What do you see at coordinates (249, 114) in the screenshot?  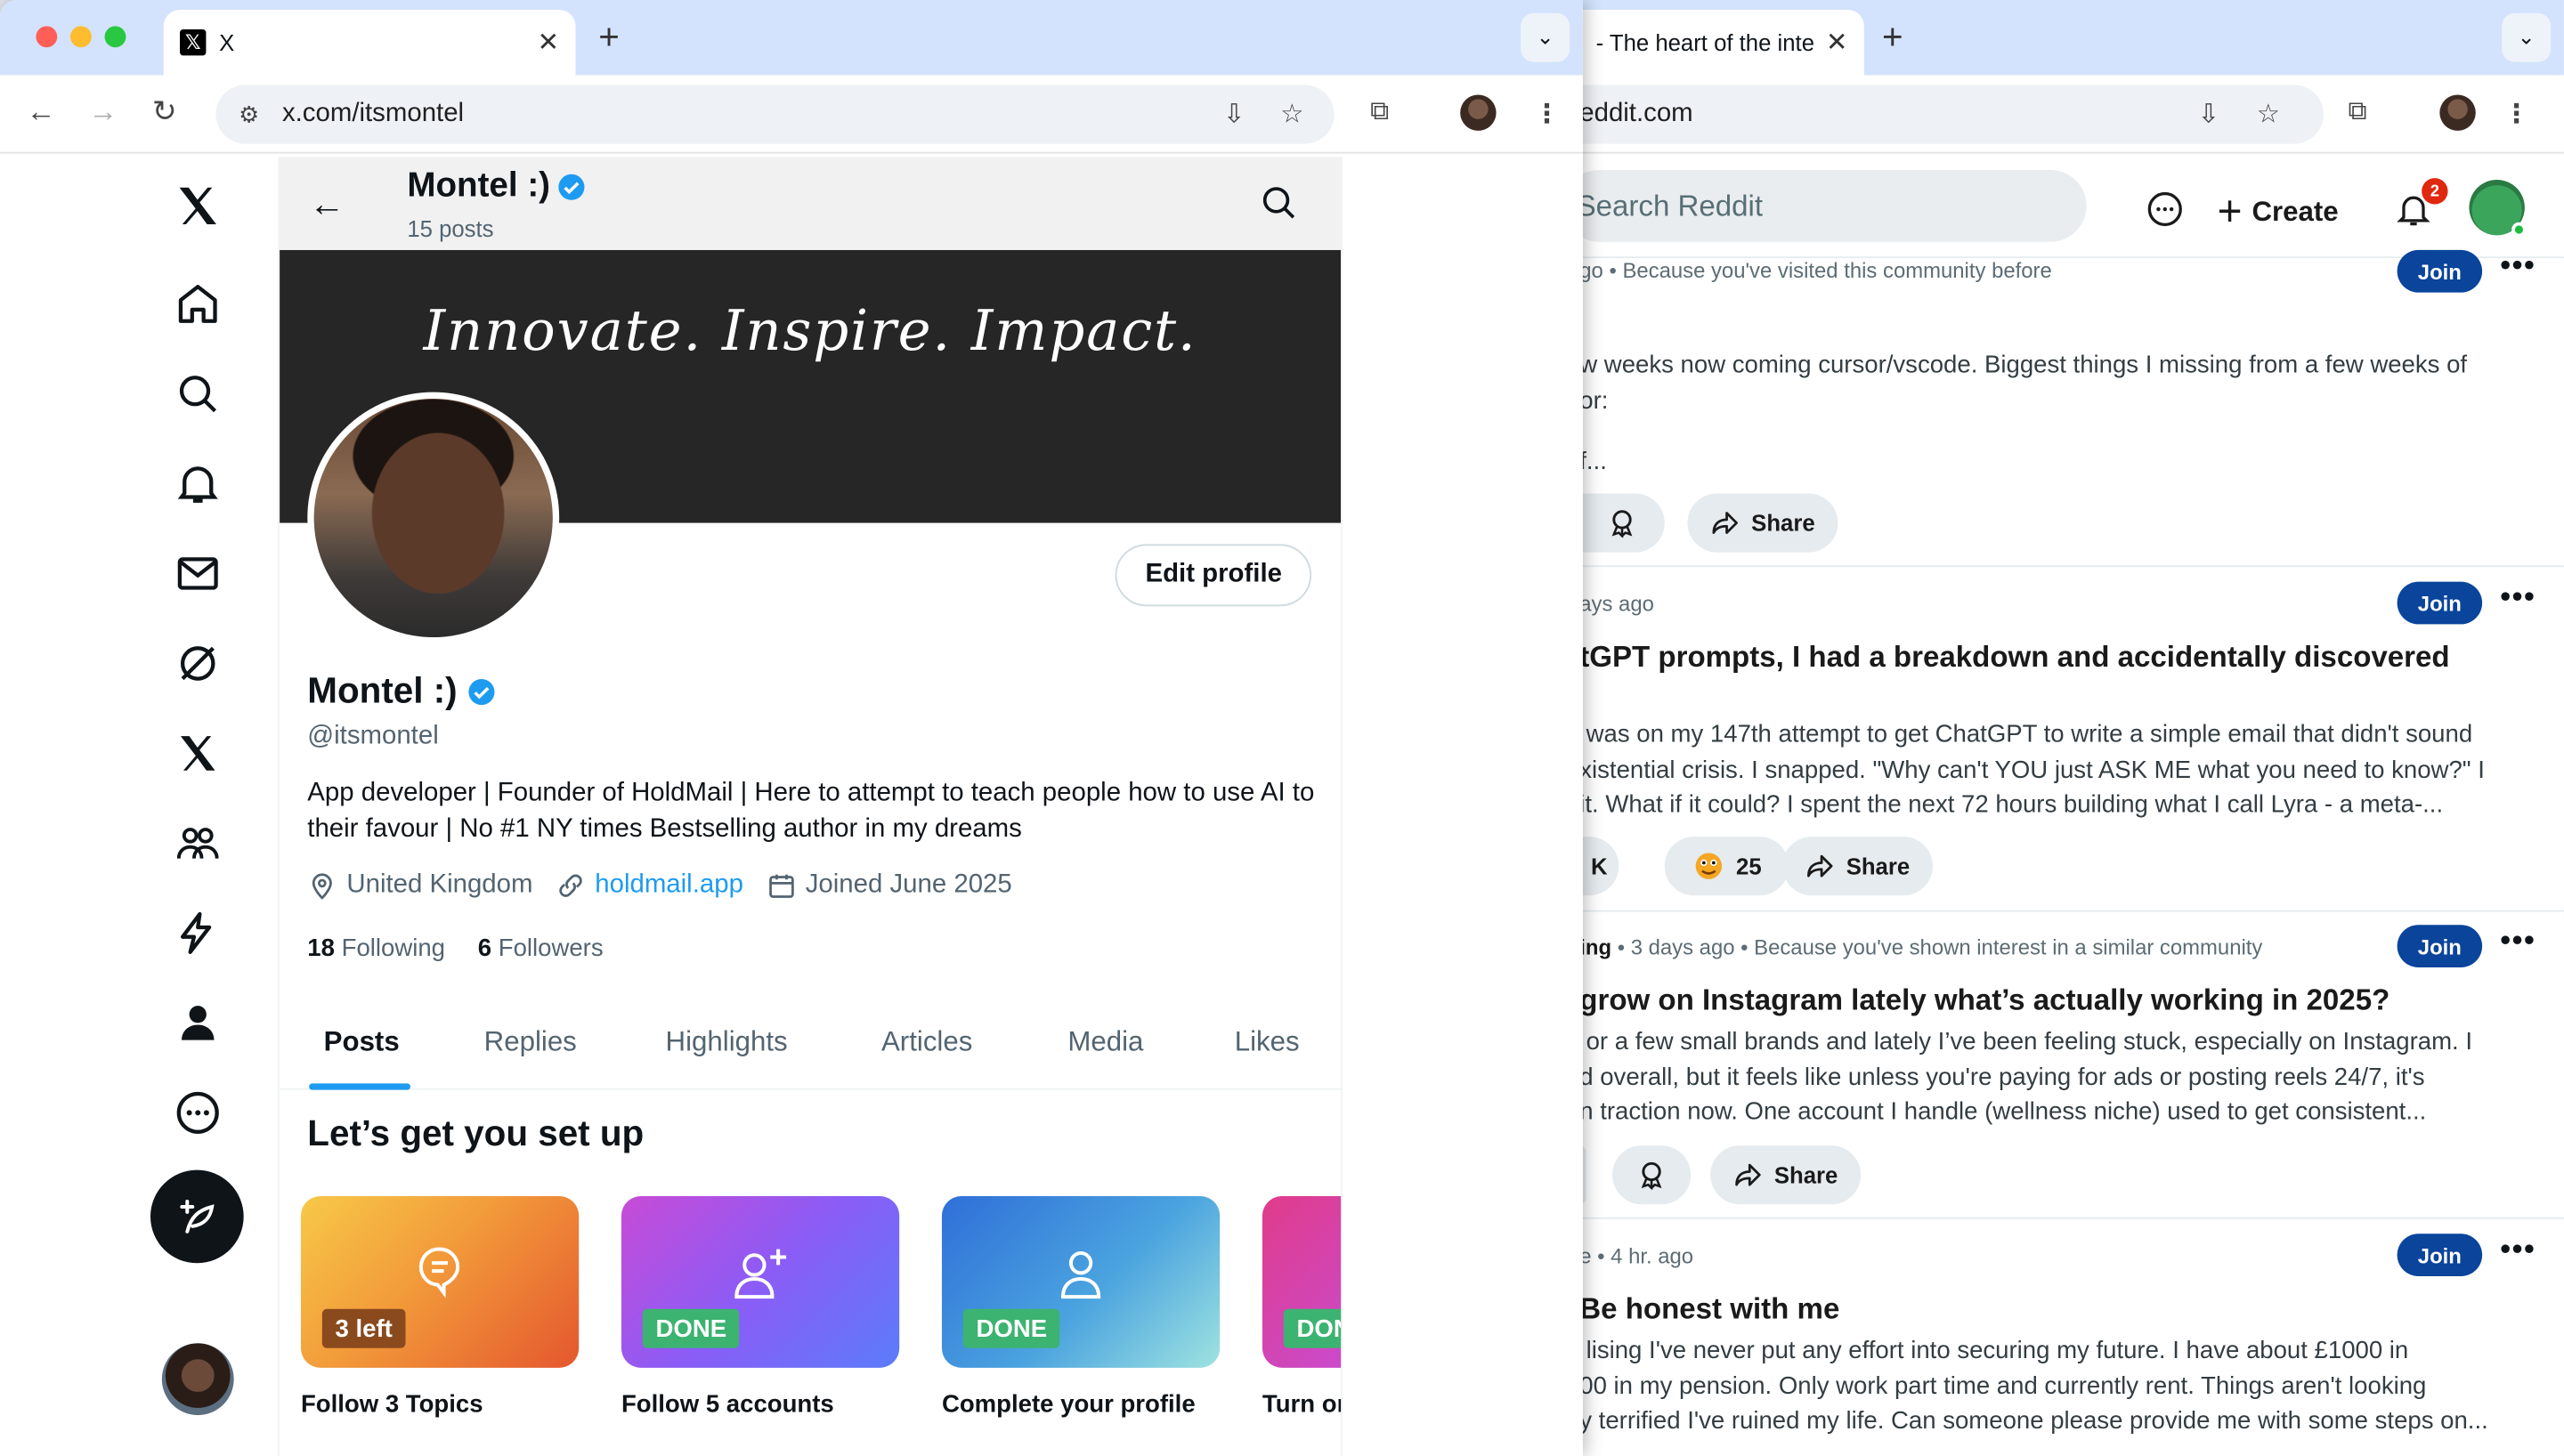 I see `site-settings-icon: ⚙` at bounding box center [249, 114].